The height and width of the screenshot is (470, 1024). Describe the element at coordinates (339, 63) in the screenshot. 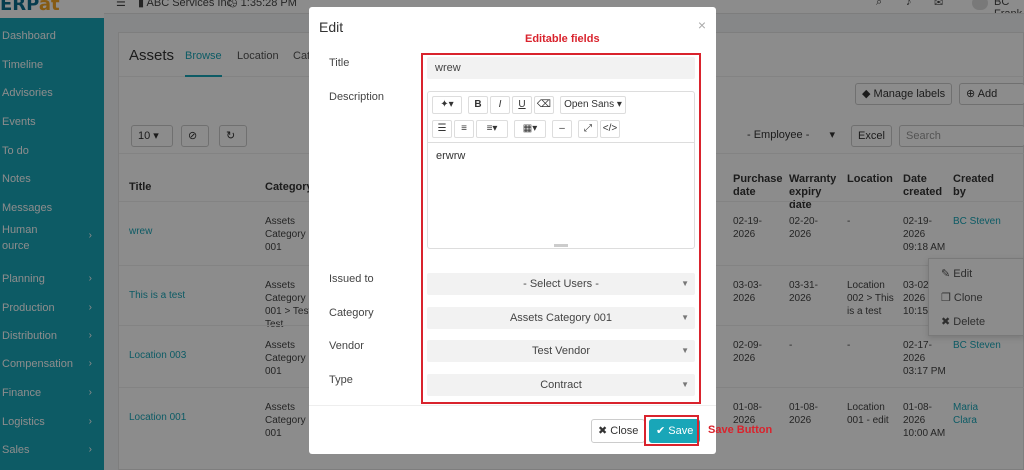

I see `title-label: Title` at that location.